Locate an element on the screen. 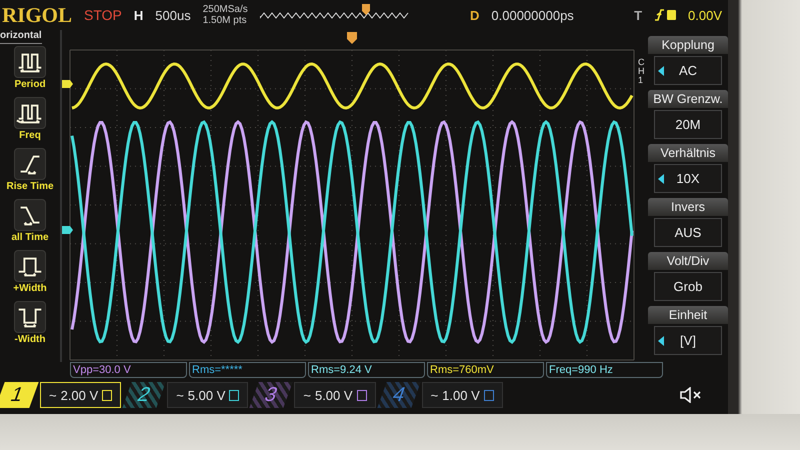 This screenshot has height=450, width=800. volts-per-division: 1.00 V is located at coordinates (461, 395).